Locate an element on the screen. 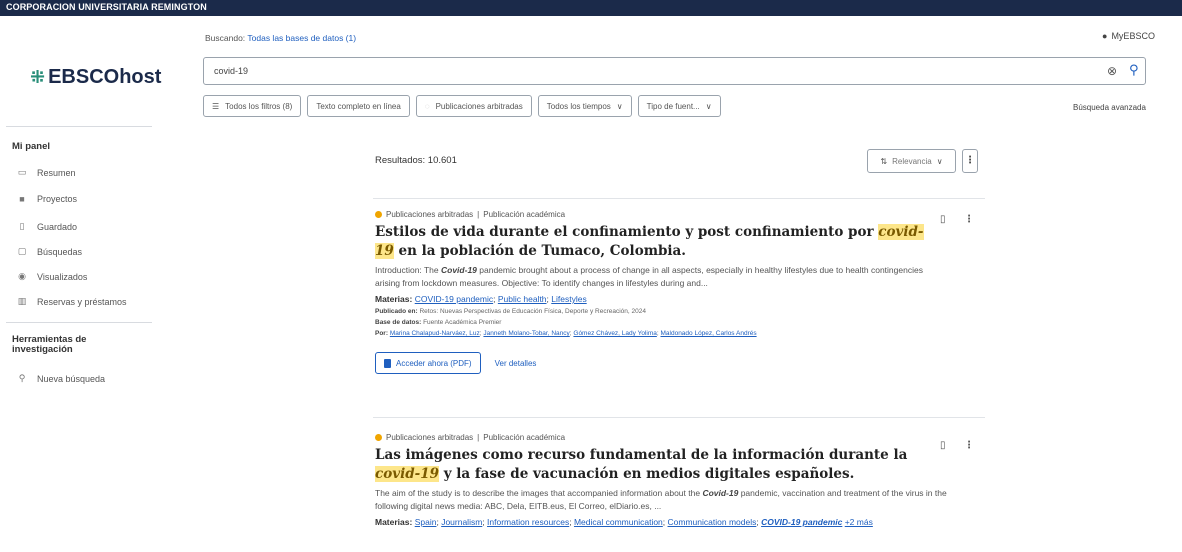  searching-label: Buscando: is located at coordinates (225, 38).